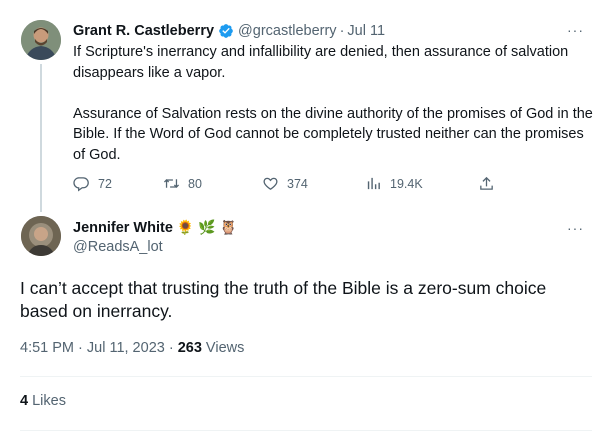 The height and width of the screenshot is (431, 605). I want to click on timestamp-link: 4:51 PM · Jul 11, 2023 ·, so click(99, 348).